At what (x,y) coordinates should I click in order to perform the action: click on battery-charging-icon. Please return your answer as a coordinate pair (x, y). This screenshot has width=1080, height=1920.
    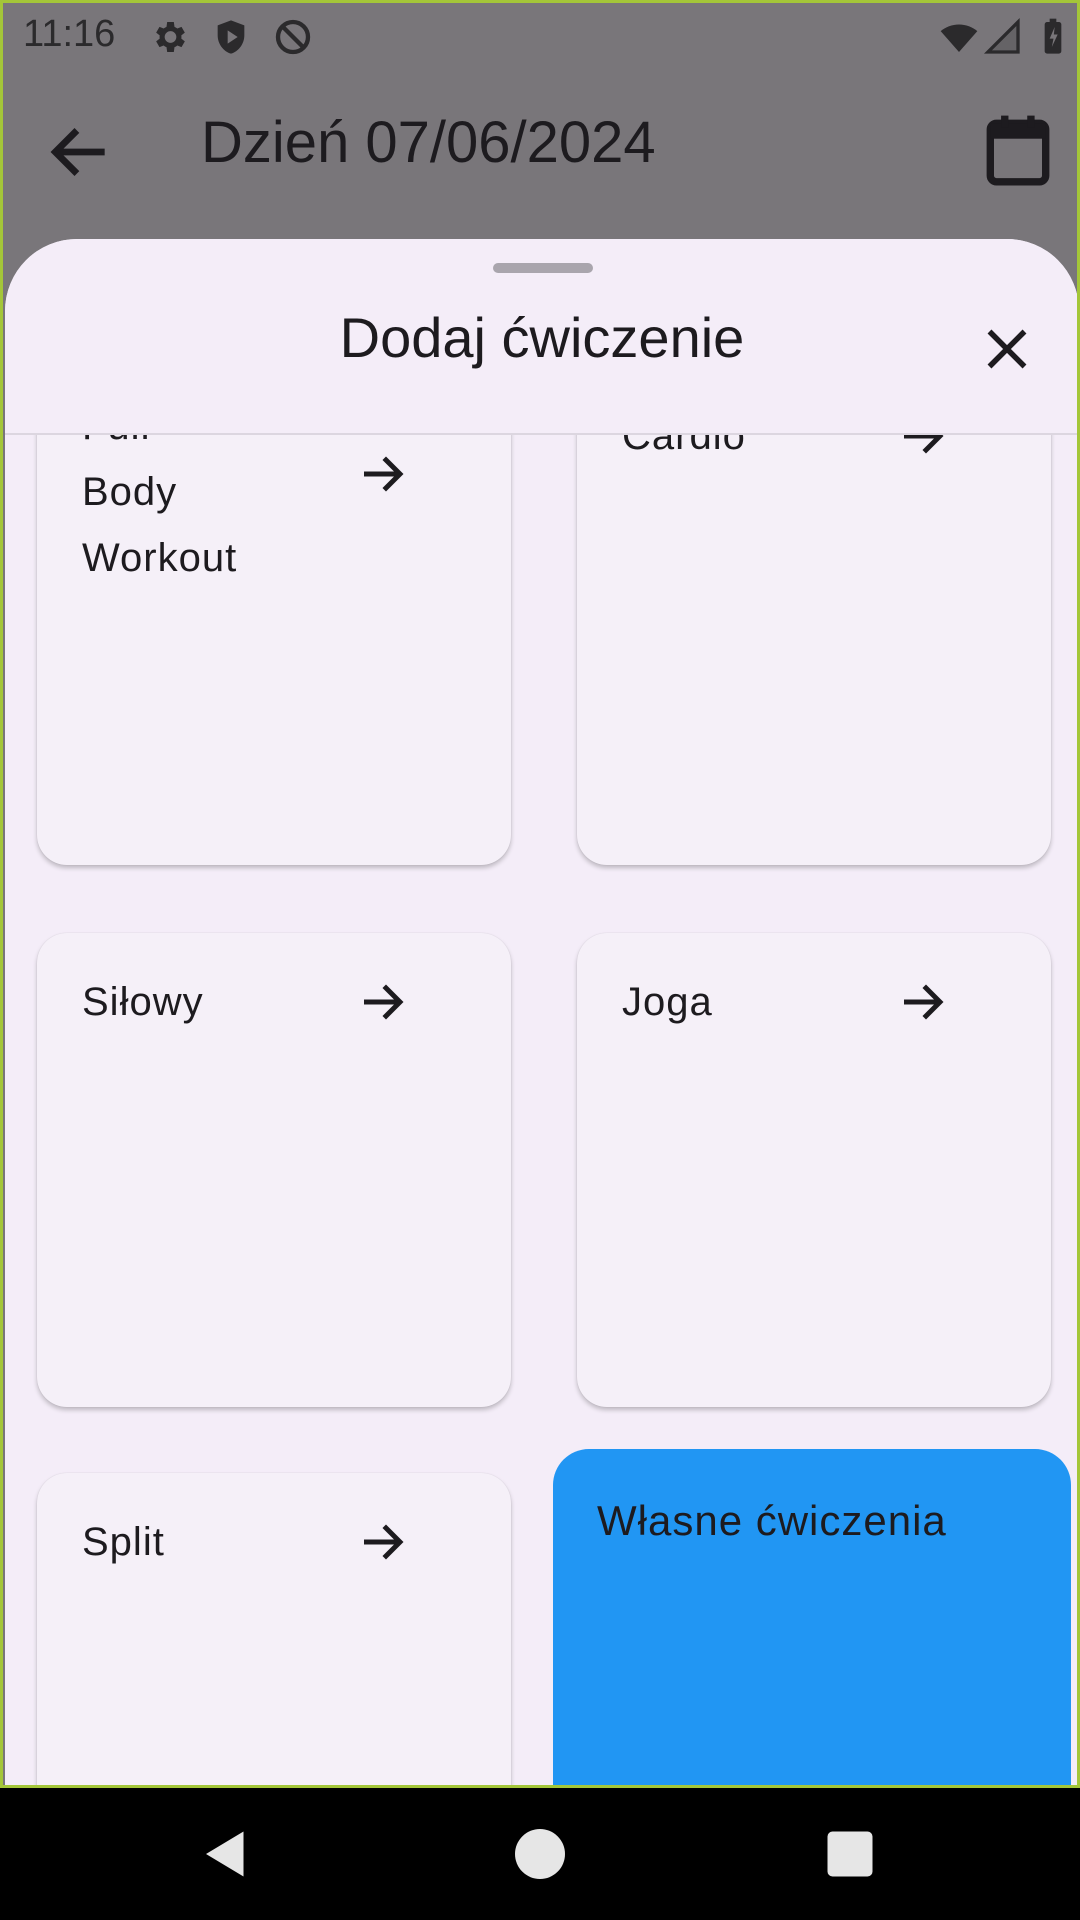
    Looking at the image, I should click on (1053, 36).